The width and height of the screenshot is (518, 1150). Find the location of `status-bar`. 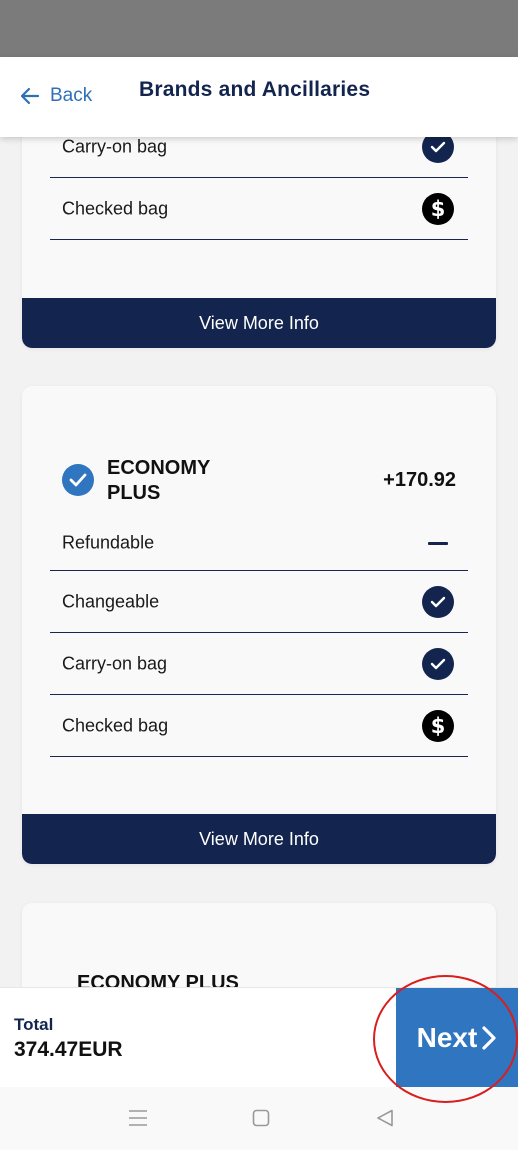

status-bar is located at coordinates (259, 28).